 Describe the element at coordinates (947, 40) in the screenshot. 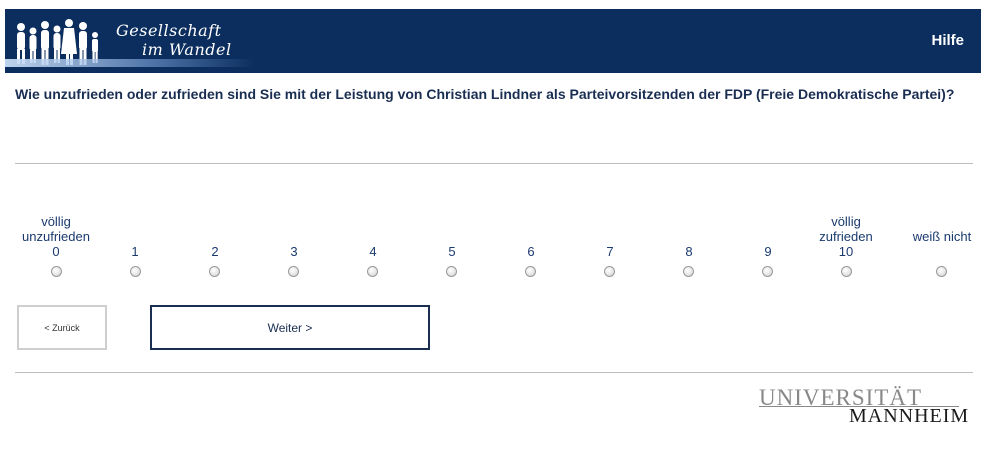

I see `help-link: Hilfe` at that location.